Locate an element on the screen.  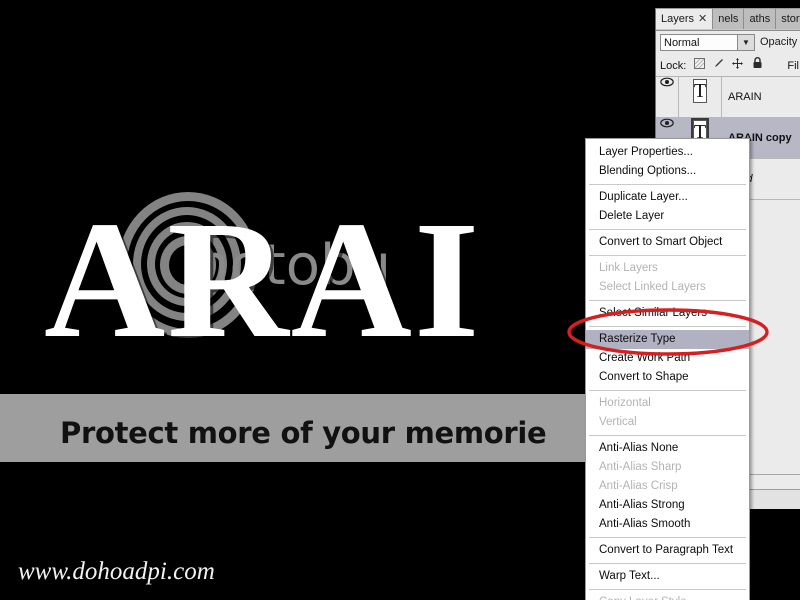
menu-item-anti-alias-smooth: Anti-Alias Smooth is located at coordinates (667, 524).